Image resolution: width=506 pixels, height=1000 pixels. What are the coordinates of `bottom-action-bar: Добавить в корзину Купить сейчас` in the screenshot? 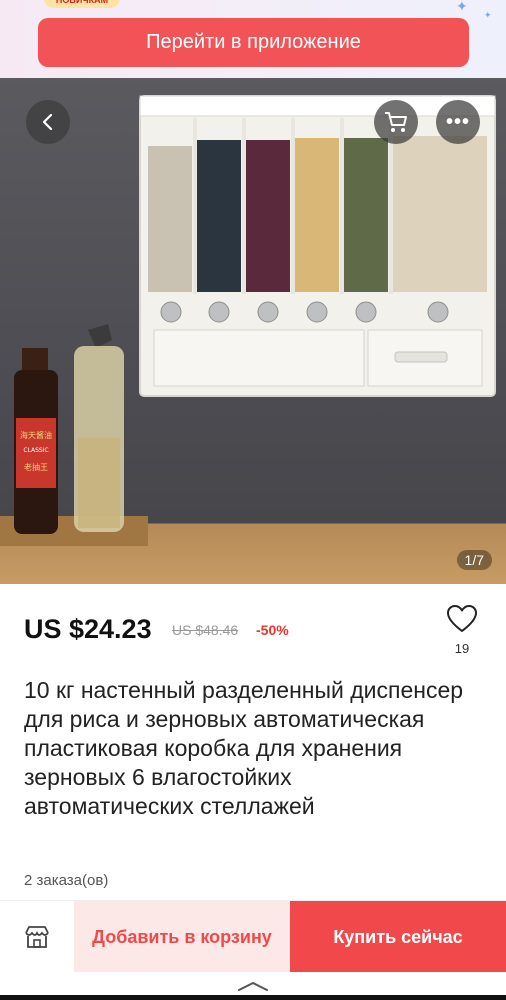 It's located at (253, 936).